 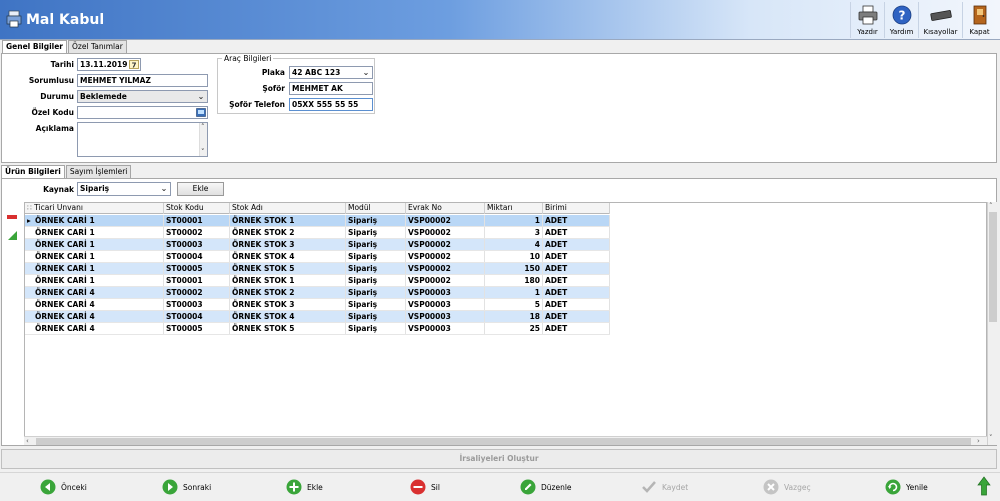 I want to click on calendar-icon: 7, so click(x=134, y=64).